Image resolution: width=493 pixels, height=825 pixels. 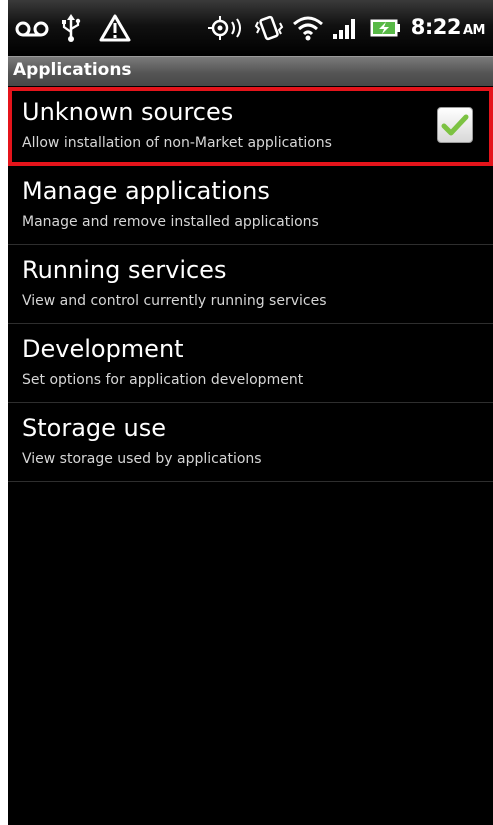 I want to click on clock-ampm: AM, so click(x=474, y=30).